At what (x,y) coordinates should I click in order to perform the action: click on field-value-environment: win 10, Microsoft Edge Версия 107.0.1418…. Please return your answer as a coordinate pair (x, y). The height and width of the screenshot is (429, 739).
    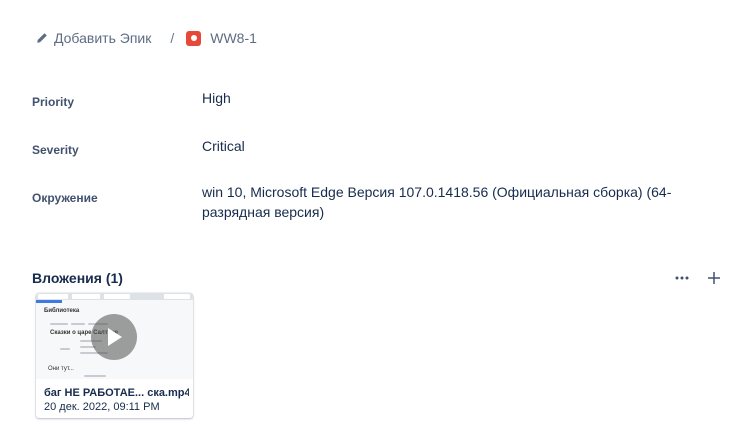
    Looking at the image, I should click on (437, 202).